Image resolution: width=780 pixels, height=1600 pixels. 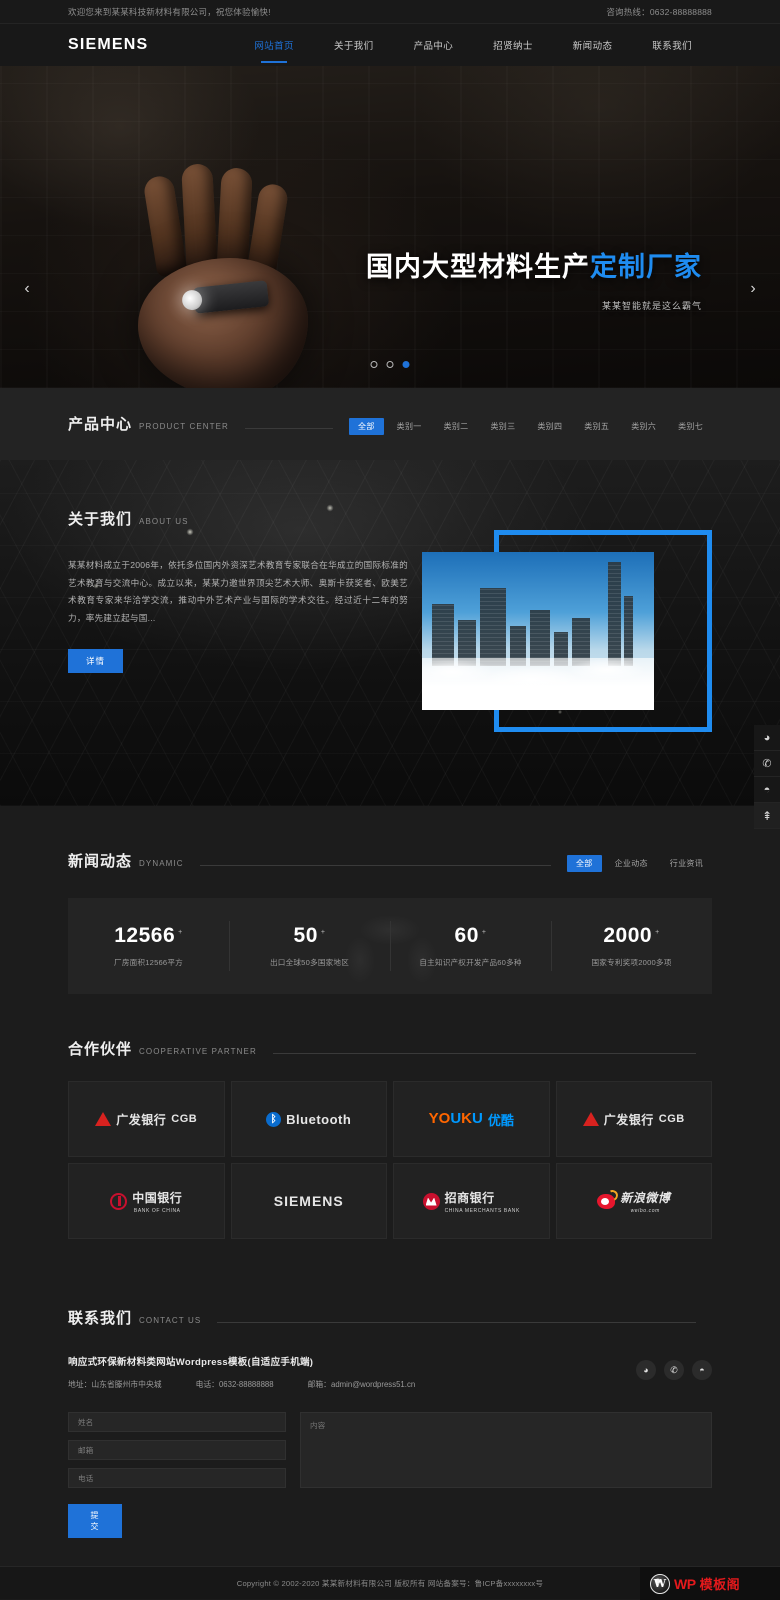 I want to click on contact-title-cn: 联系我们, so click(x=100, y=1318).